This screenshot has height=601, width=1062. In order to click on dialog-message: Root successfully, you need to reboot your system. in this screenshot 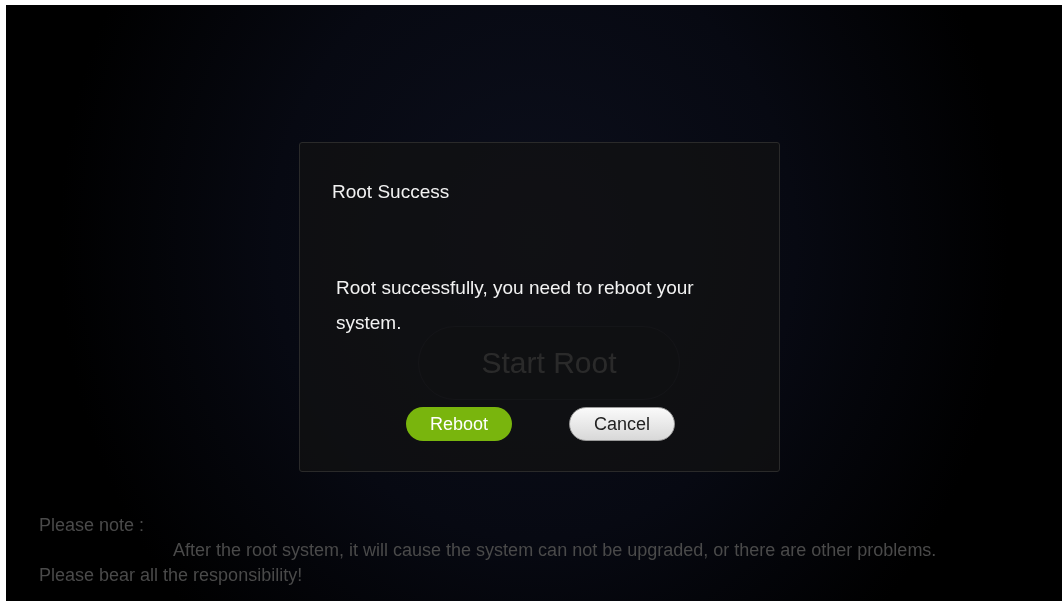, I will do `click(515, 305)`.